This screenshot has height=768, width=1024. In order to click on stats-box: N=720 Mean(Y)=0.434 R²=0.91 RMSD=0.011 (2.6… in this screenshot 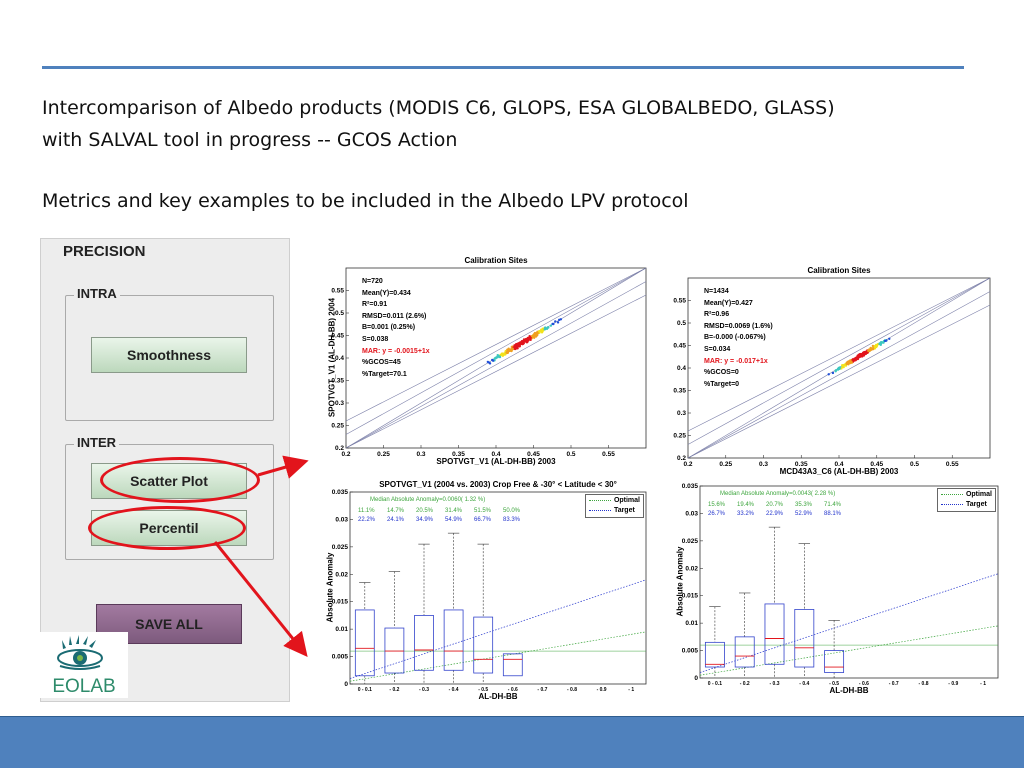, I will do `click(396, 328)`.